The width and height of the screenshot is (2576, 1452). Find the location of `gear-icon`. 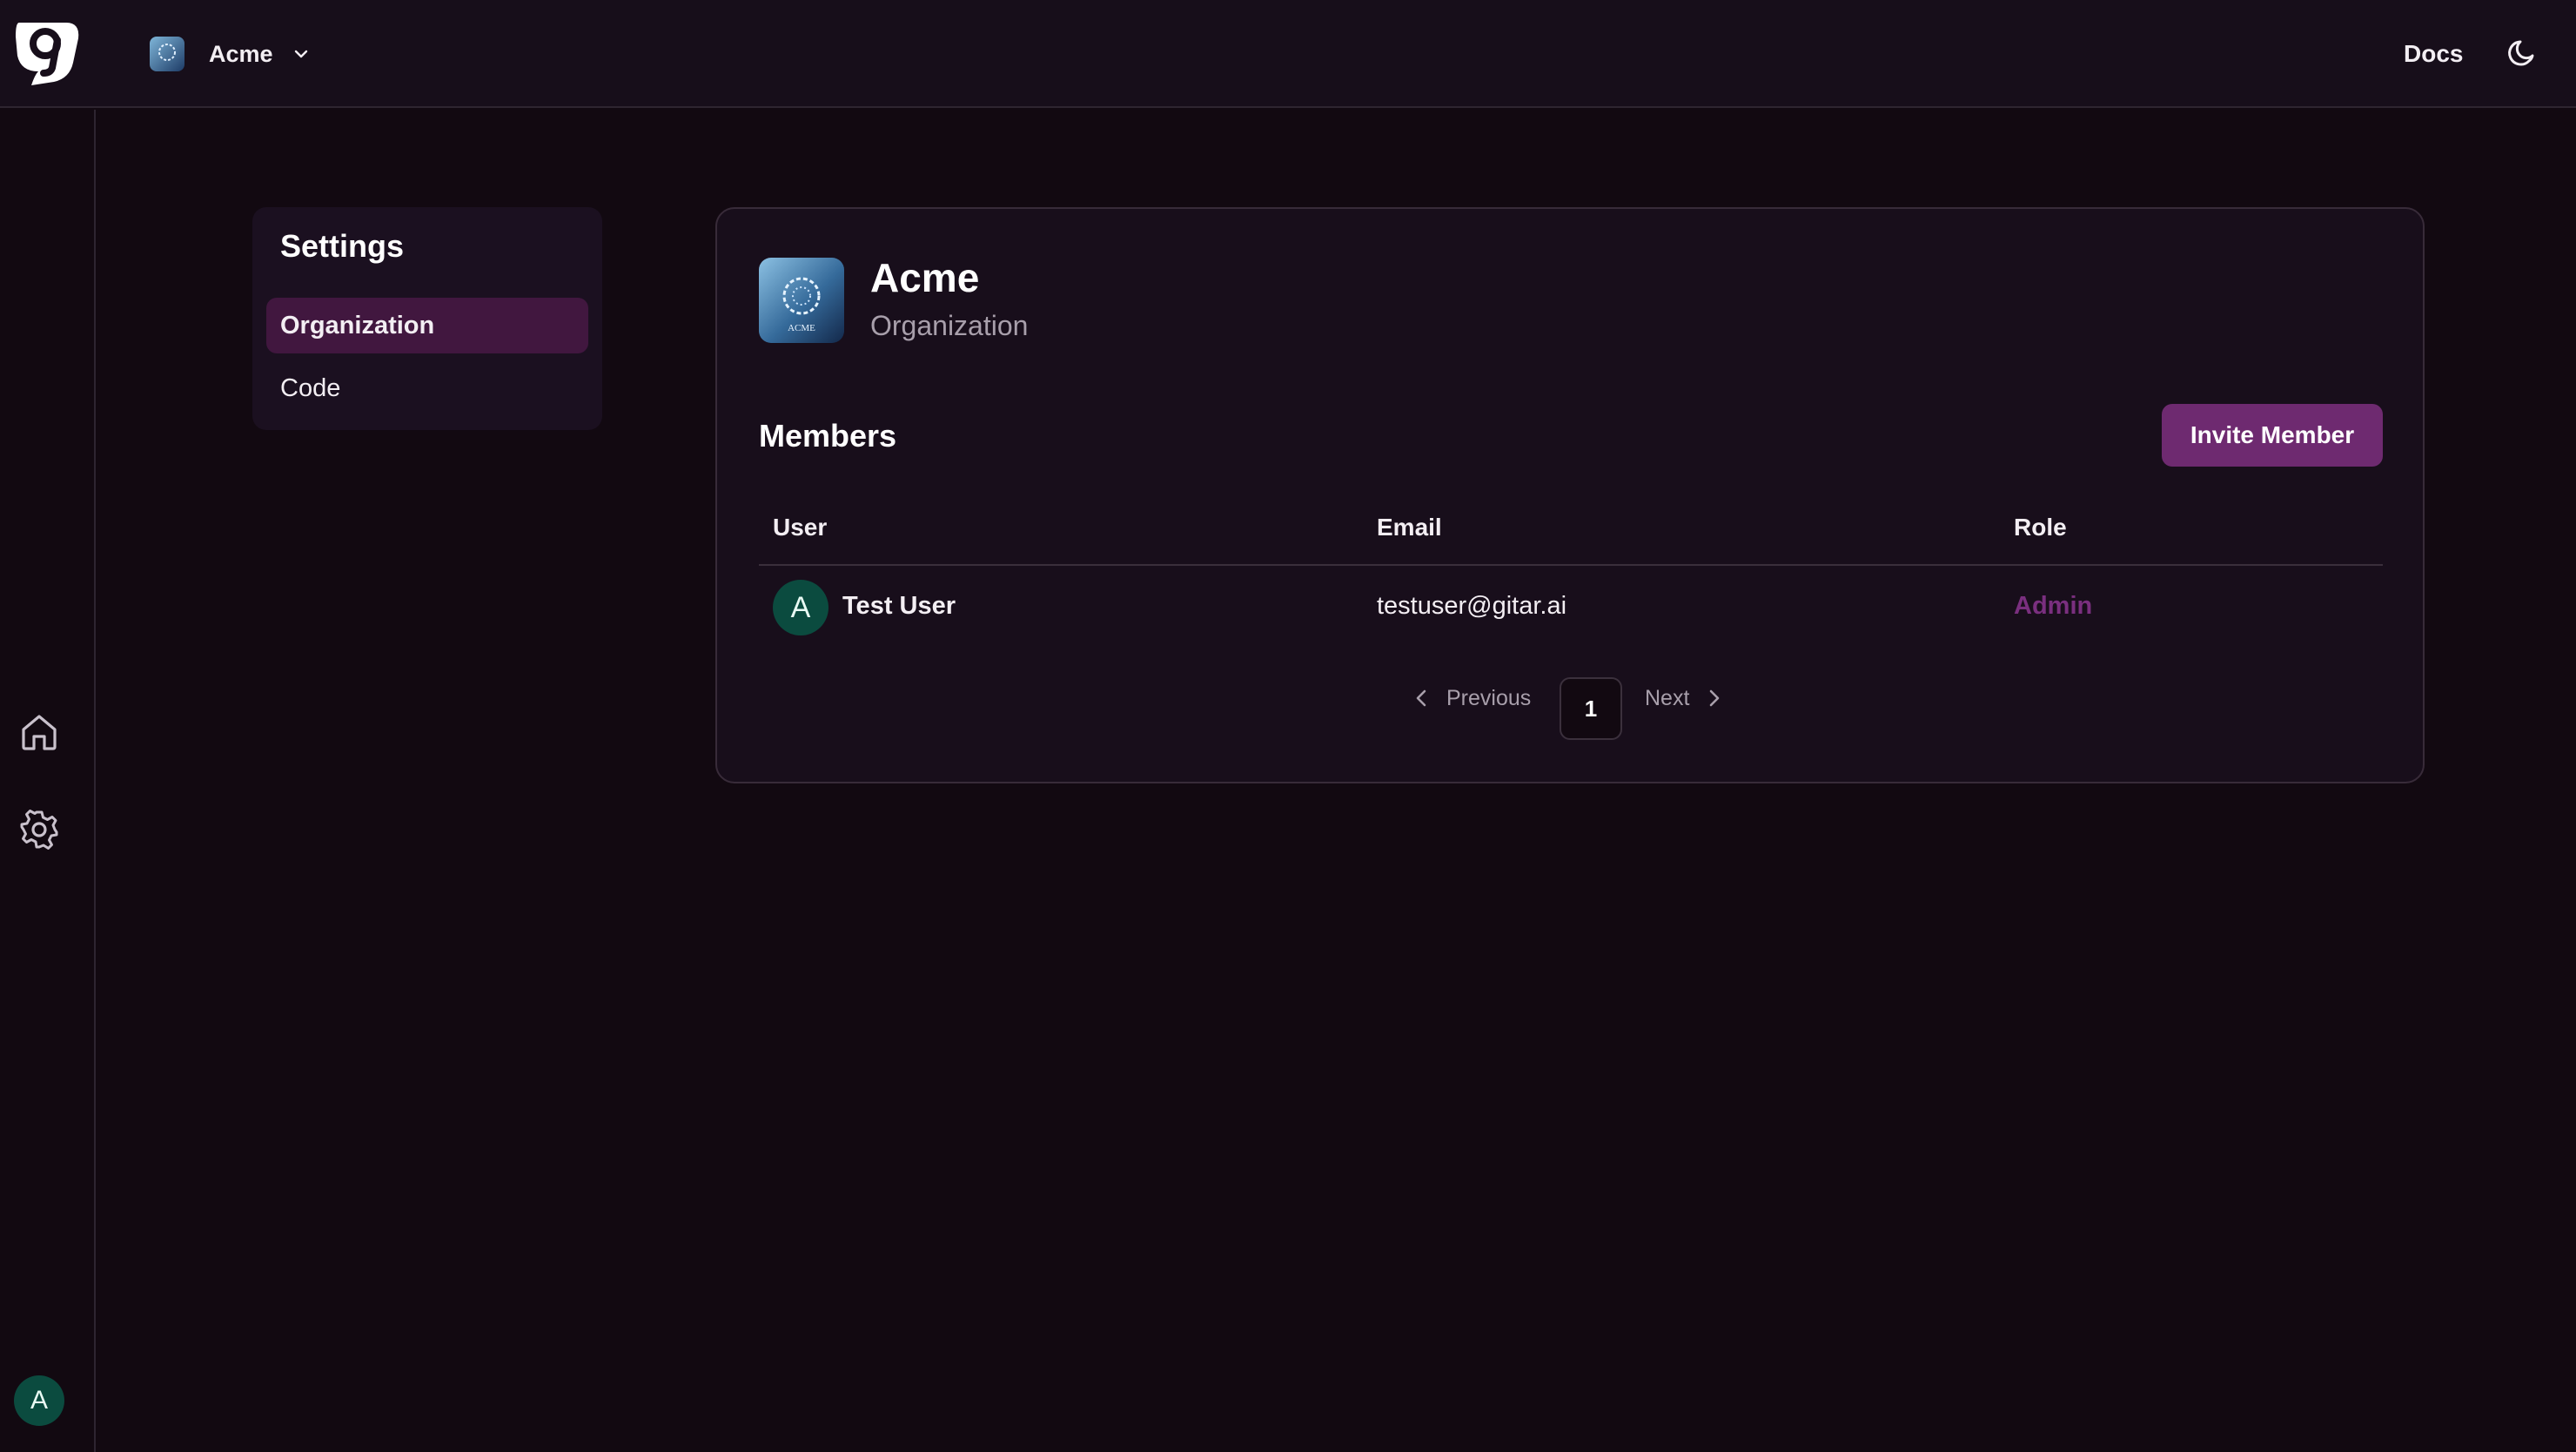

gear-icon is located at coordinates (39, 829).